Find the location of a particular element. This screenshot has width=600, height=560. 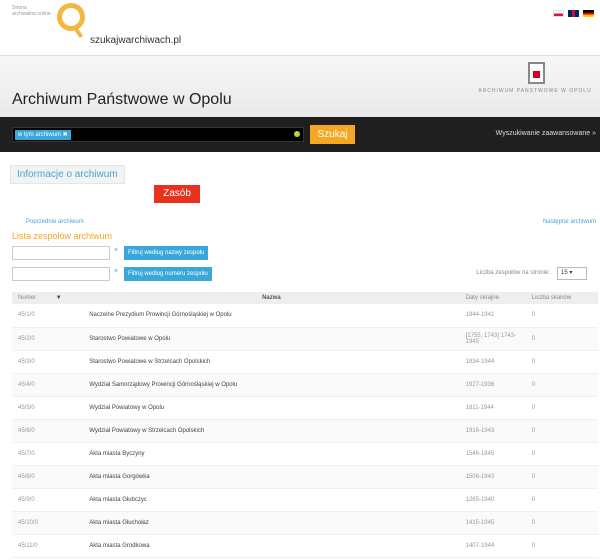

flag-en-icon is located at coordinates (573, 13).